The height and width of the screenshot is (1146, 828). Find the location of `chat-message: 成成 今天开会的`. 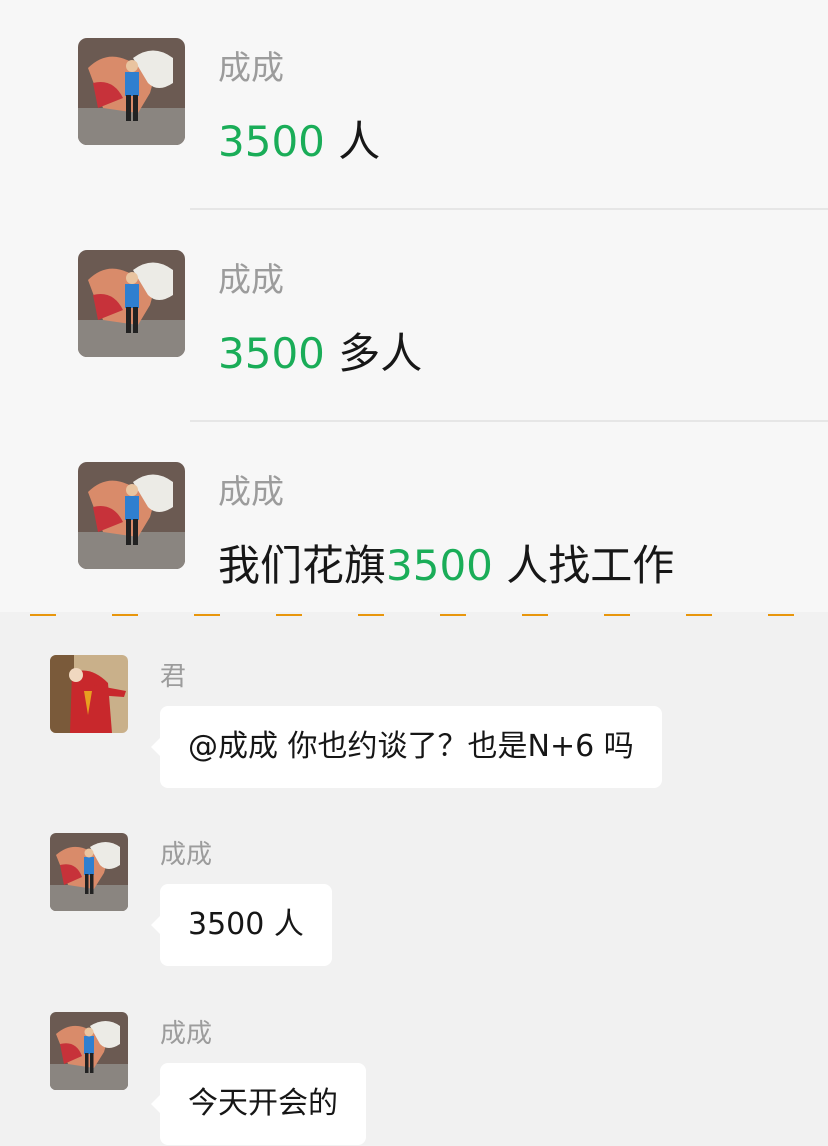

chat-message: 成成 今天开会的 is located at coordinates (414, 1079).